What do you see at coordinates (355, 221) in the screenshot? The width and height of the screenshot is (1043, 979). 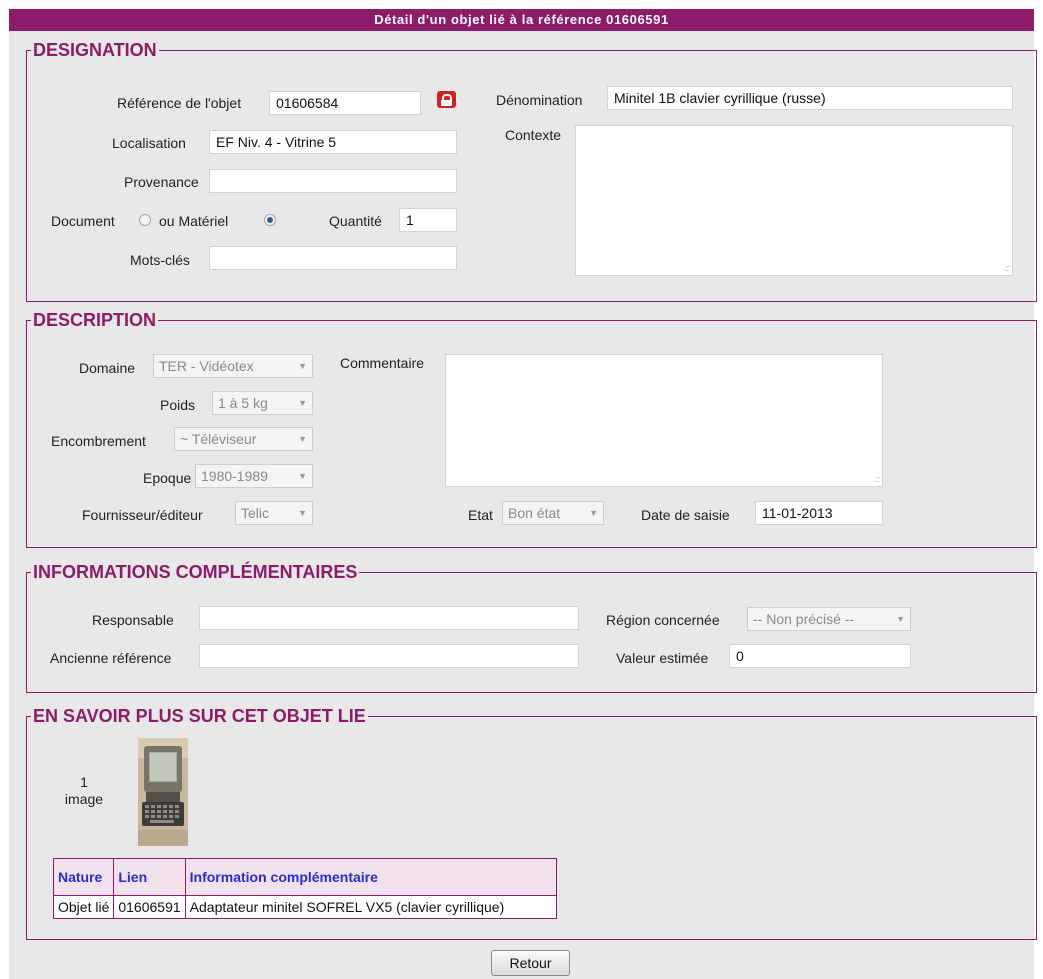 I see `quantite-label: Quantité` at bounding box center [355, 221].